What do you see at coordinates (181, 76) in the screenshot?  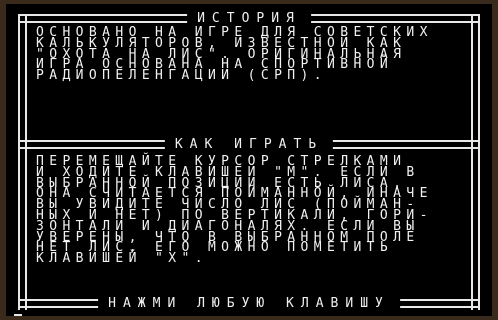 I see `history-text-line: РАДИОПЕЛЕНГАЦИИ (СРП).` at bounding box center [181, 76].